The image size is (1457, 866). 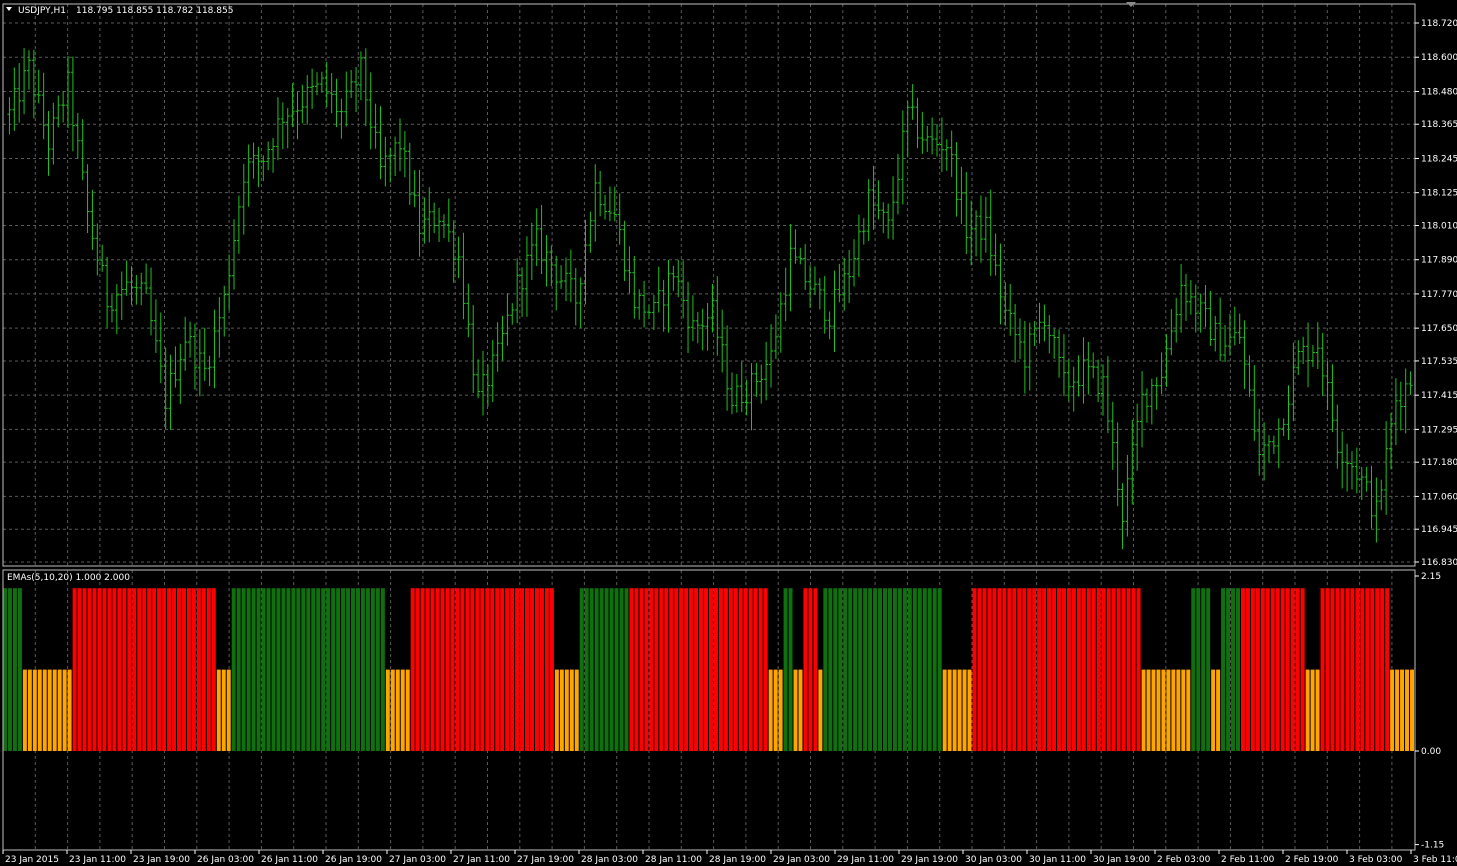 What do you see at coordinates (154, 11) in the screenshot?
I see `ohlc-readout: 118.795 118.855 118.782 118.855` at bounding box center [154, 11].